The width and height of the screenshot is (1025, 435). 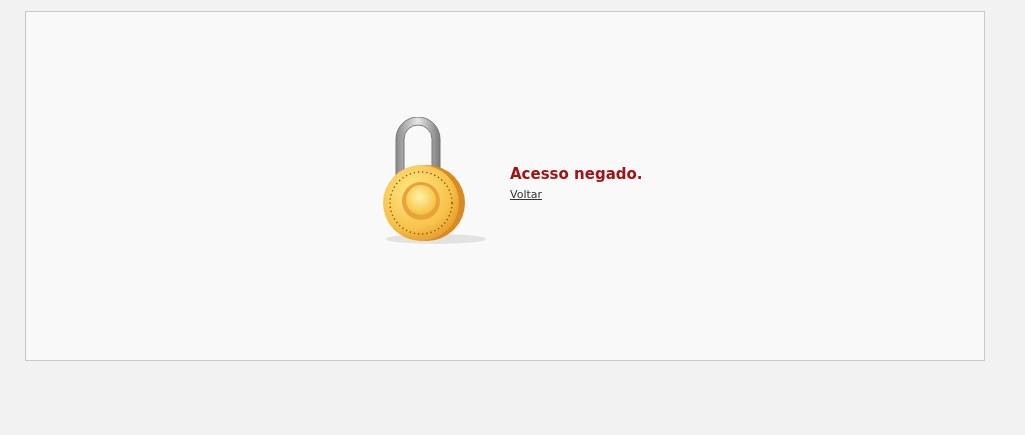 What do you see at coordinates (576, 174) in the screenshot?
I see `error-title: Acesso negado.` at bounding box center [576, 174].